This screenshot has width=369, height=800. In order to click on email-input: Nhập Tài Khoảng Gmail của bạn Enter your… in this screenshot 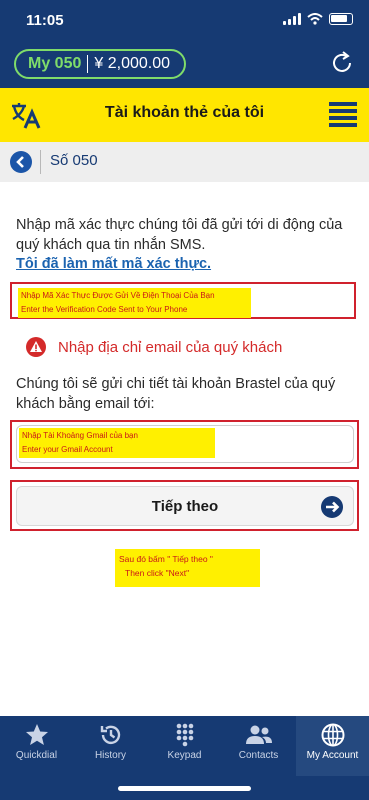, I will do `click(185, 444)`.